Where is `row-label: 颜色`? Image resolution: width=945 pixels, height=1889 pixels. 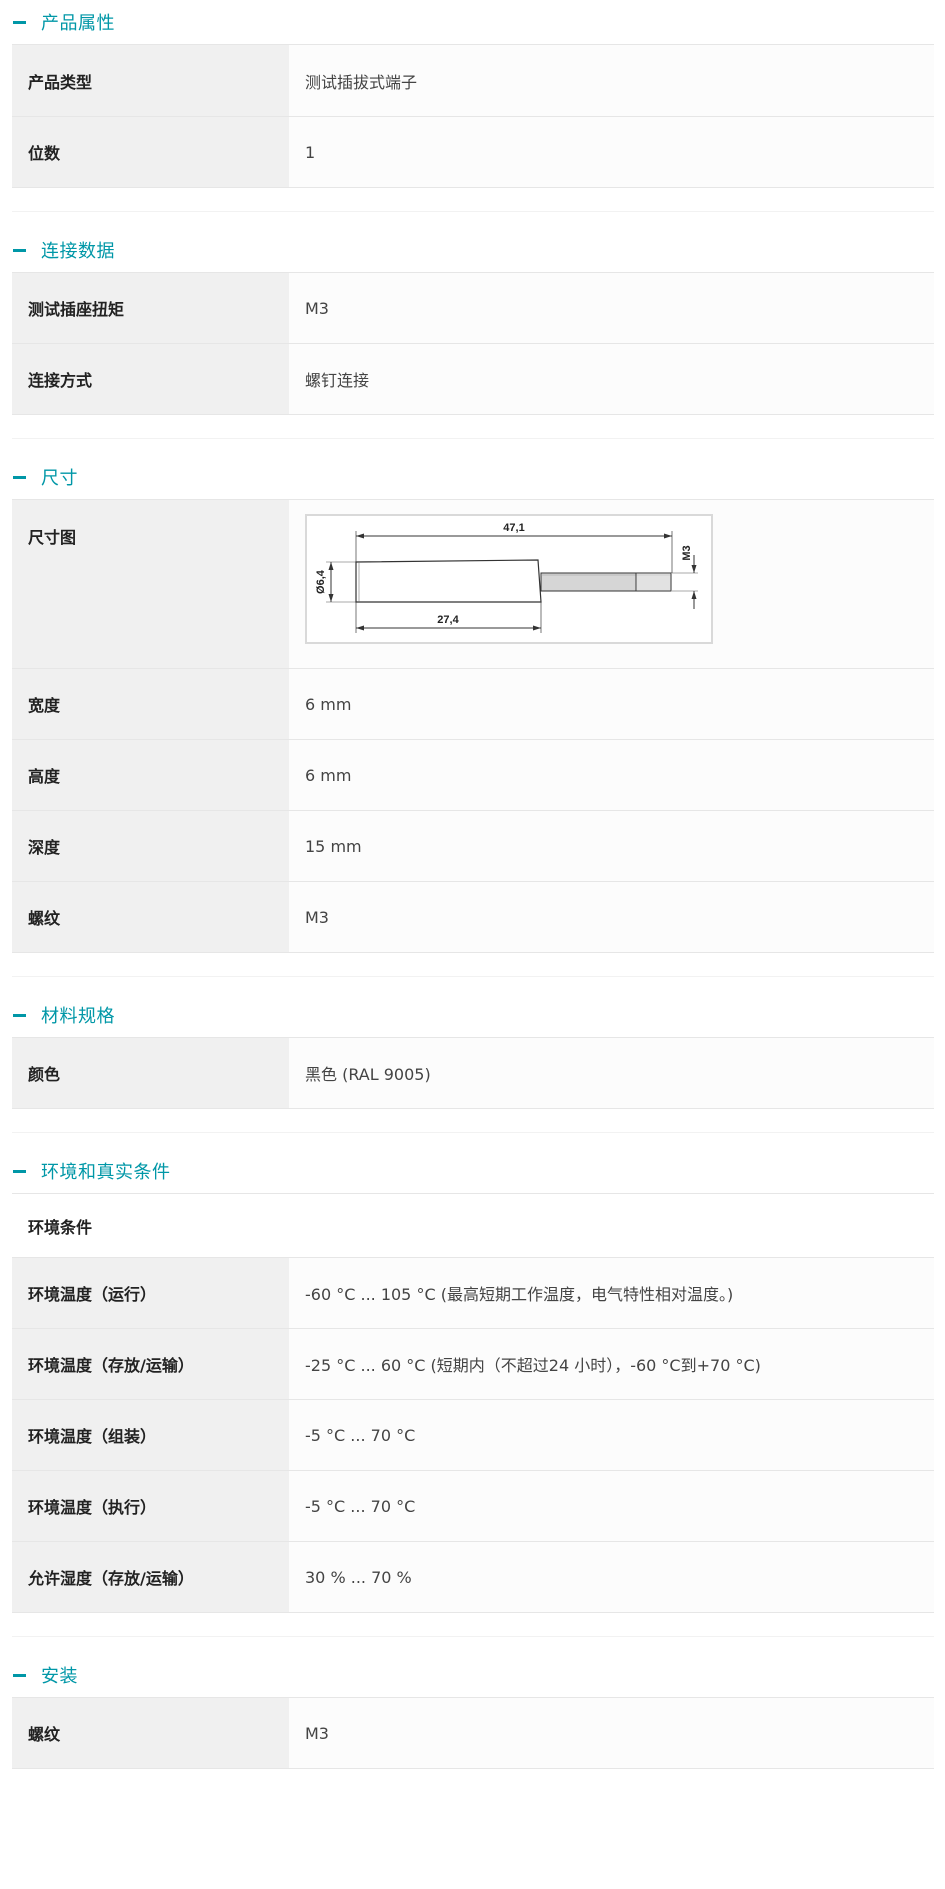
row-label: 颜色 is located at coordinates (150, 1073).